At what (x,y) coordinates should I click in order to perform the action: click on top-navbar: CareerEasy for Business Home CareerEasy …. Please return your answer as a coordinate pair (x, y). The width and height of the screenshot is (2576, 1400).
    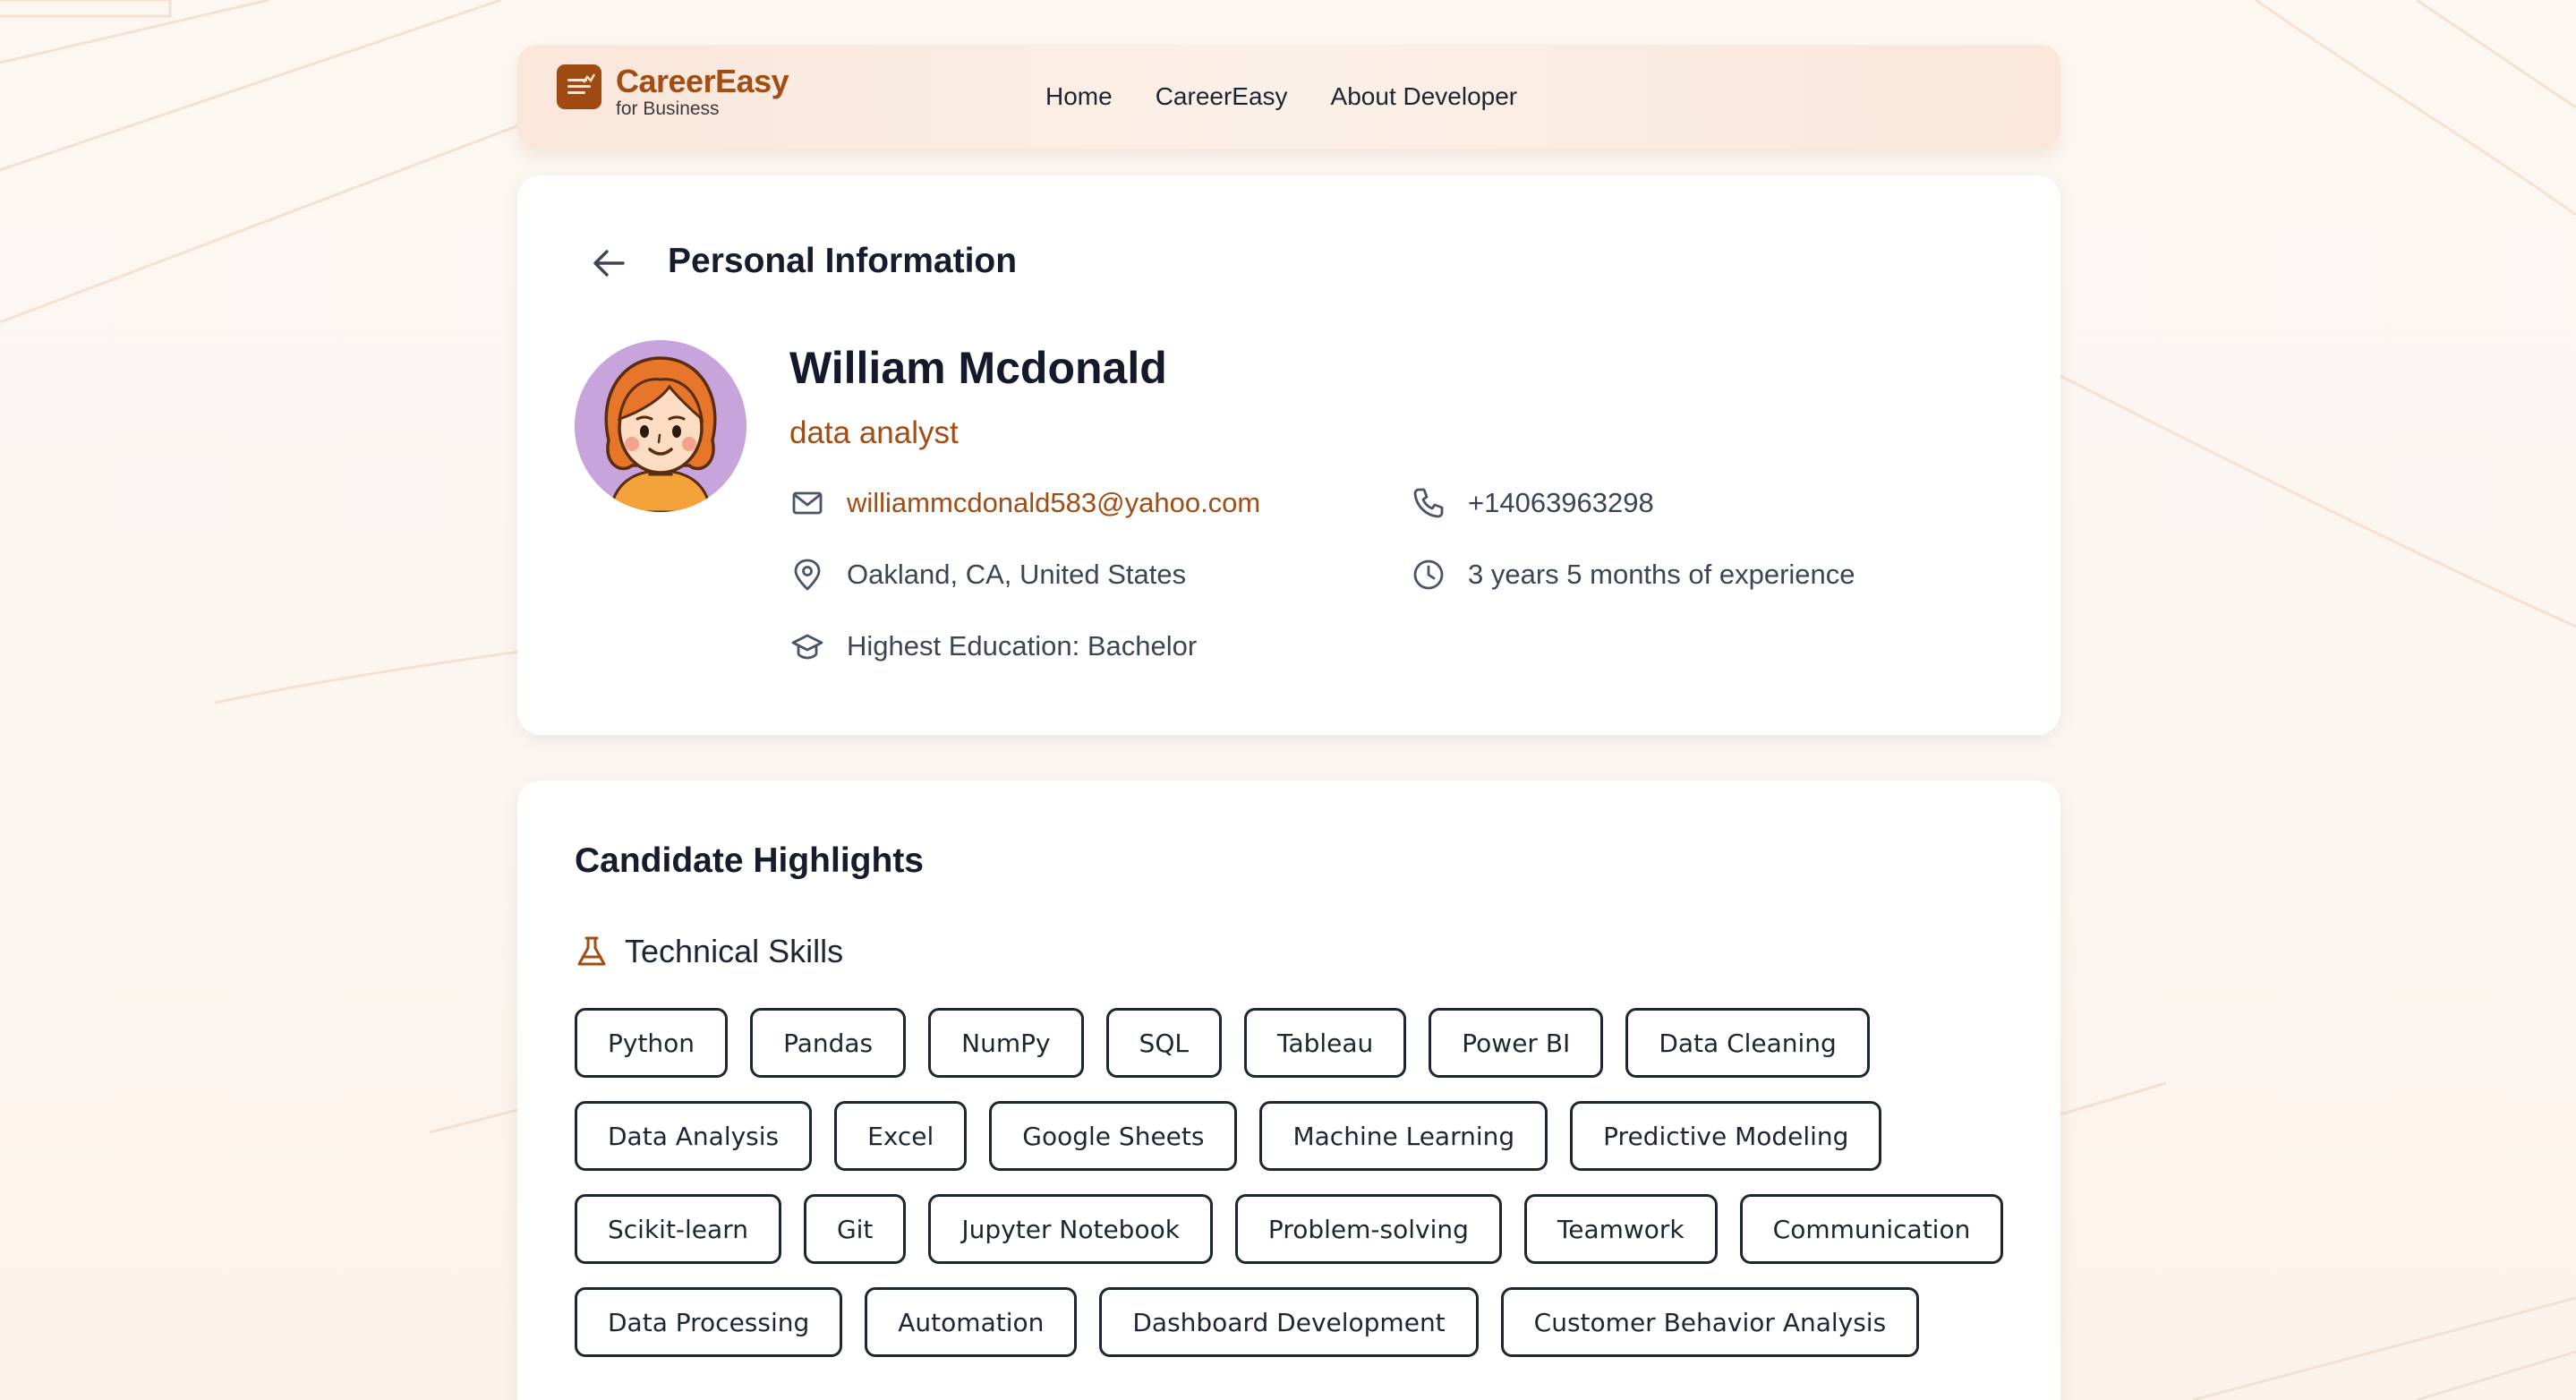
    Looking at the image, I should click on (1288, 97).